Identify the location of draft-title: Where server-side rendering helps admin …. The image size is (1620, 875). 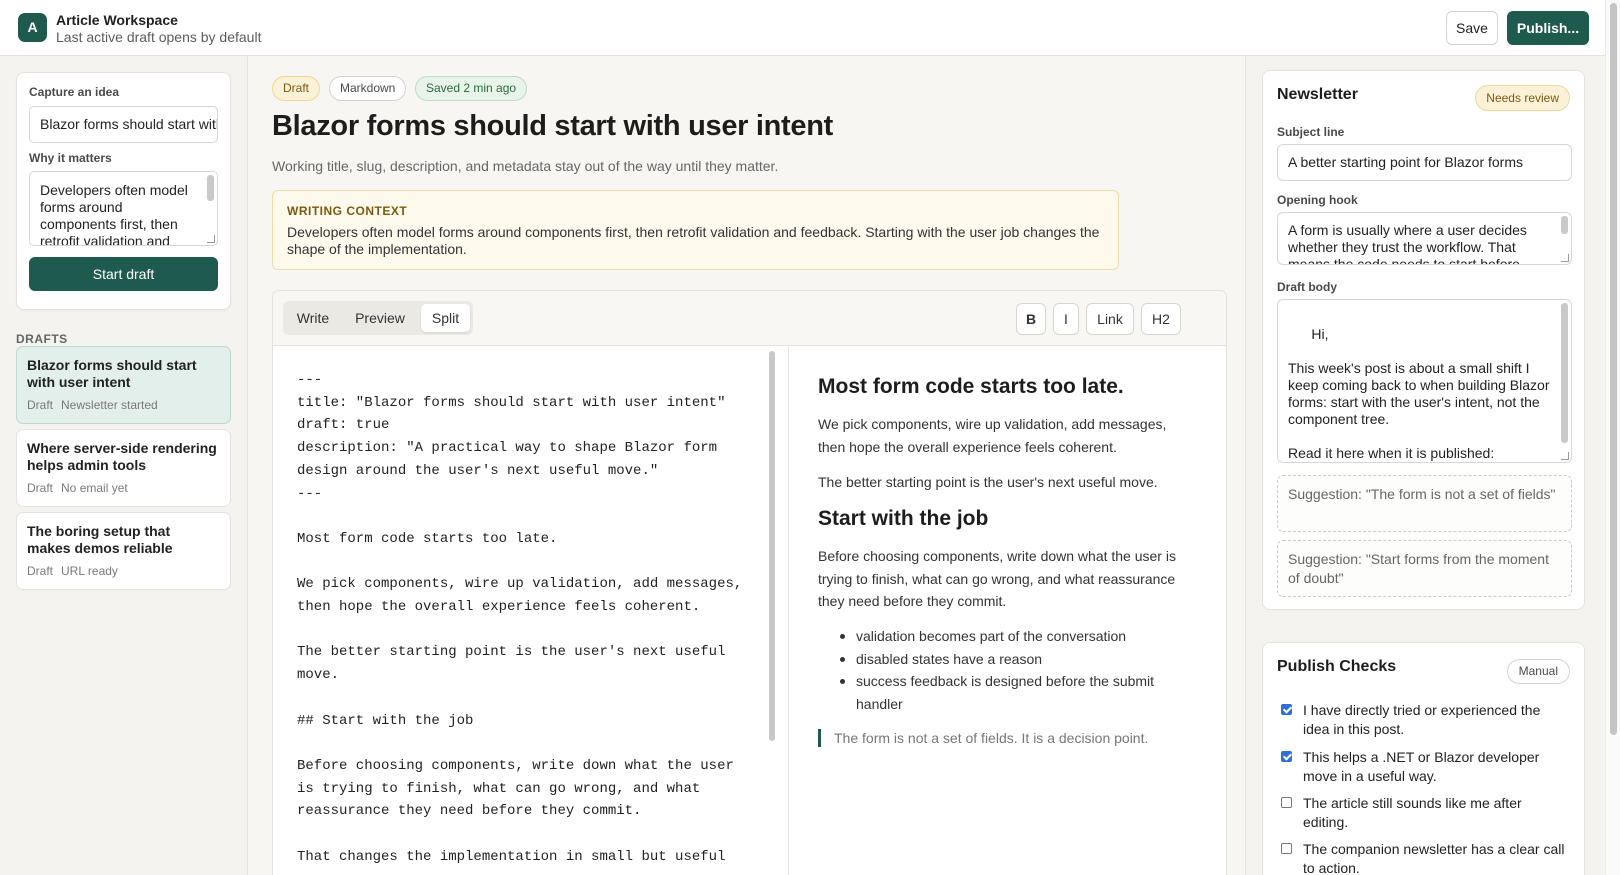
(122, 456).